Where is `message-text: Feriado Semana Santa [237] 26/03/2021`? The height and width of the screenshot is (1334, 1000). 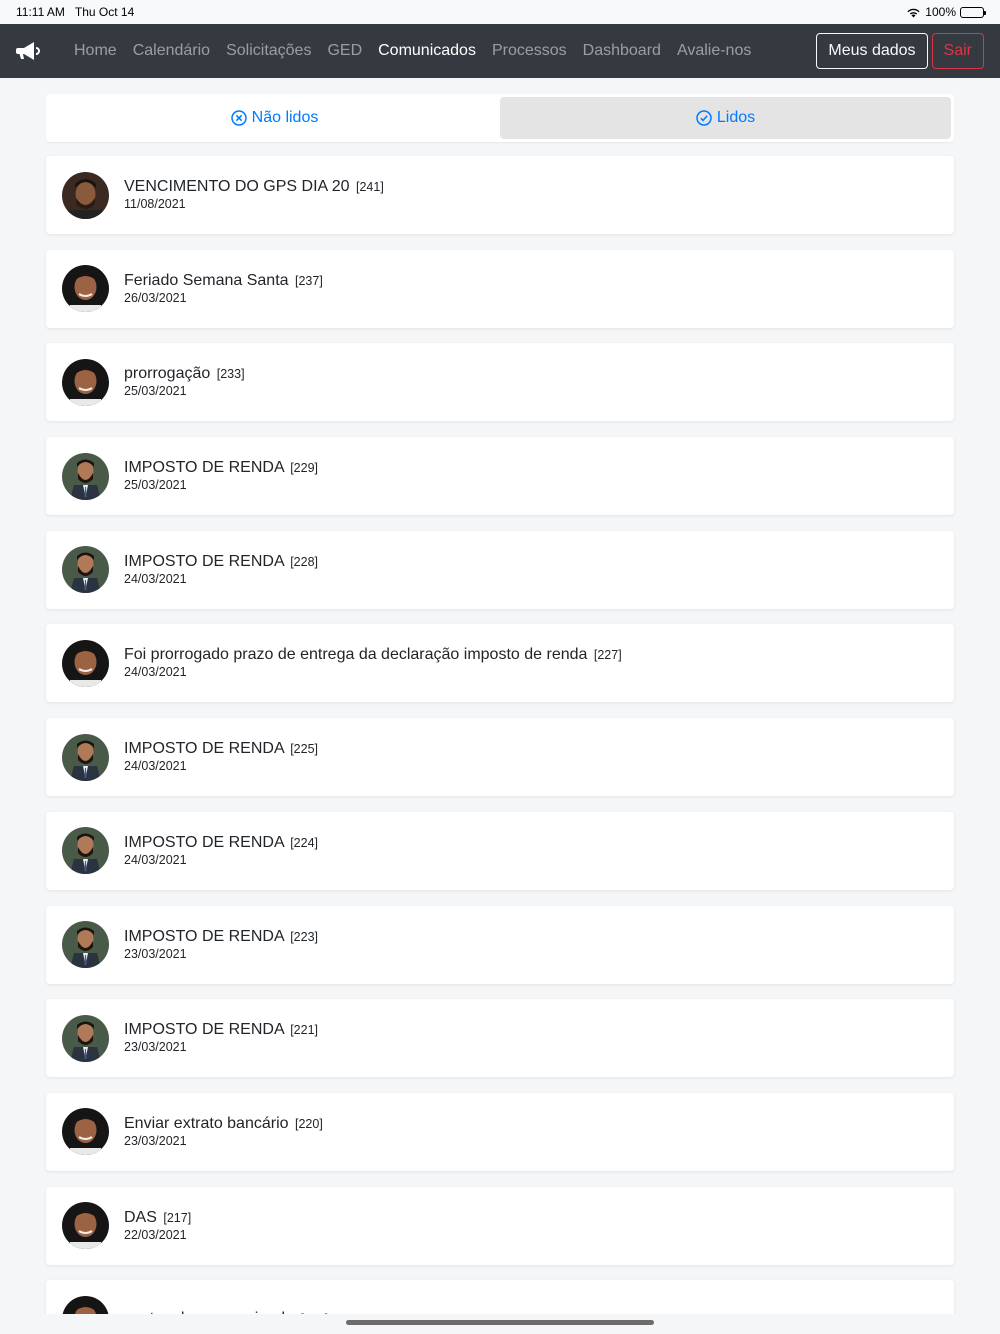
message-text: Feriado Semana Santa [237] 26/03/2021 is located at coordinates (223, 289).